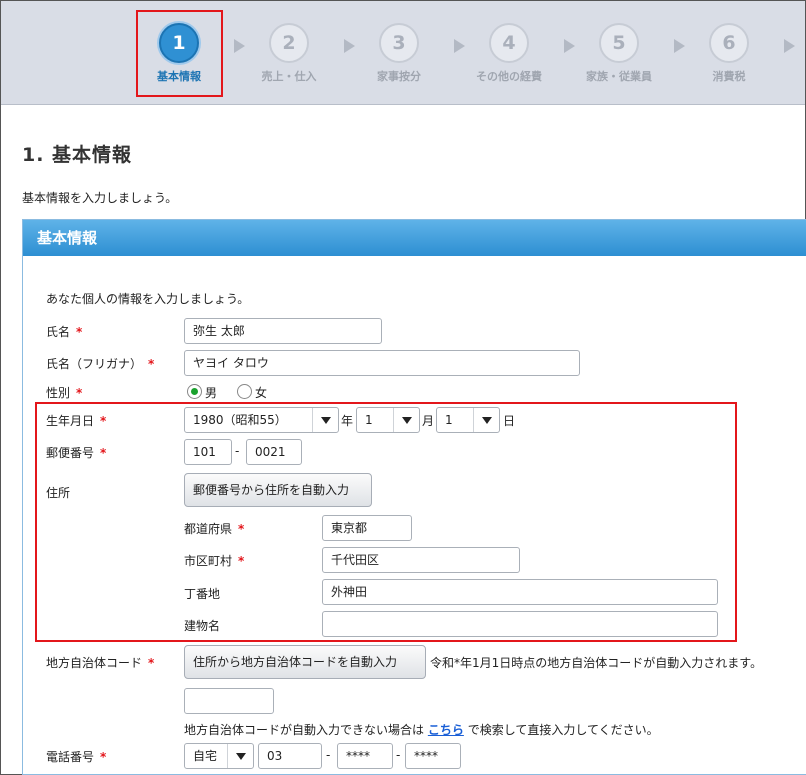 The height and width of the screenshot is (775, 806). What do you see at coordinates (789, 46) in the screenshot?
I see `step-arrow-icon` at bounding box center [789, 46].